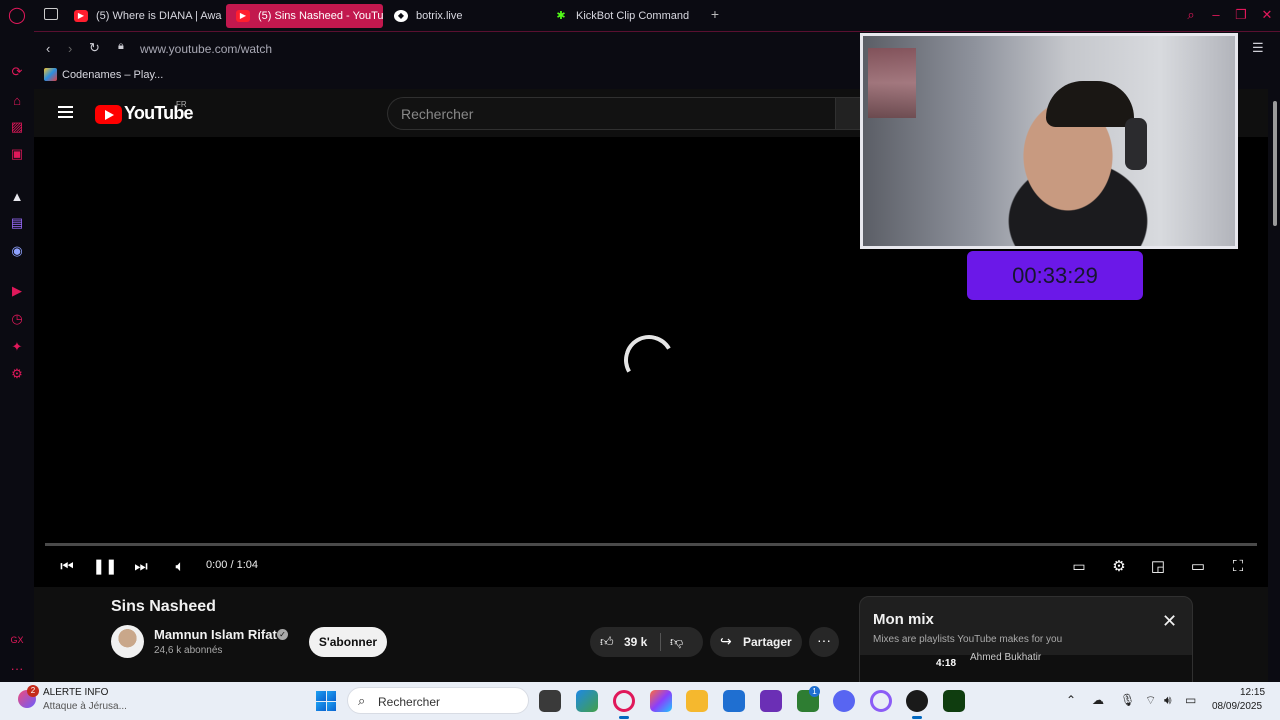 This screenshot has width=1280, height=720. I want to click on streamer-hair, so click(1090, 104).